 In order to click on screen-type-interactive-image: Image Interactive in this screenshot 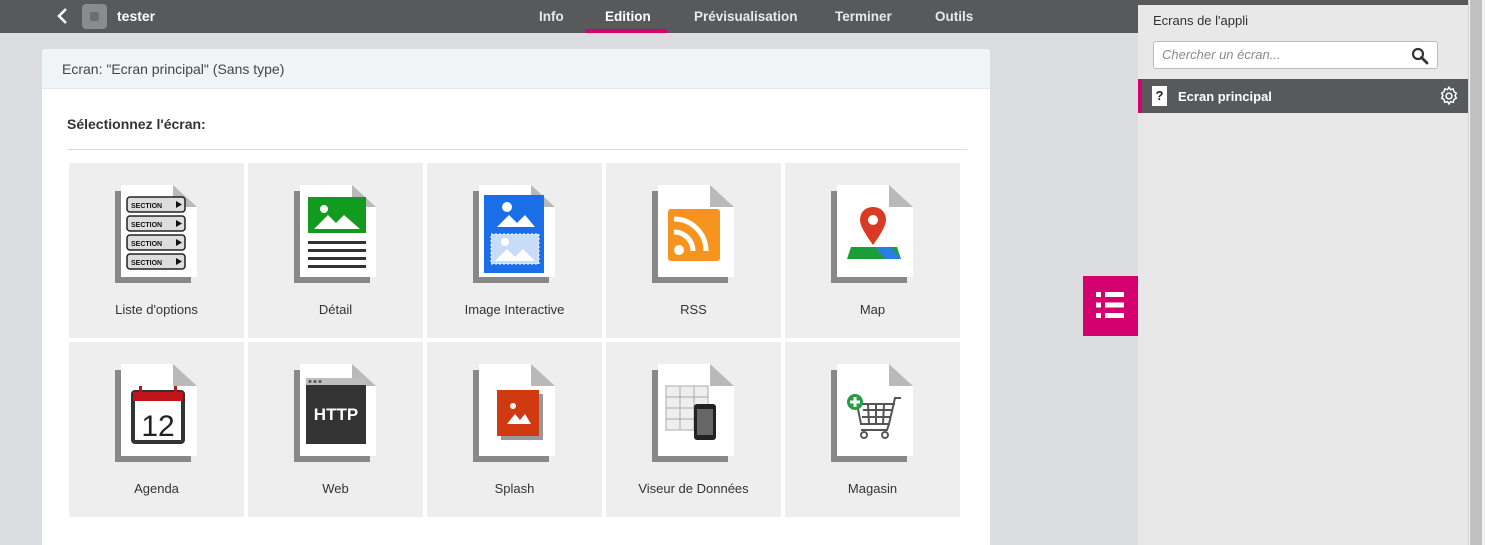, I will do `click(514, 250)`.